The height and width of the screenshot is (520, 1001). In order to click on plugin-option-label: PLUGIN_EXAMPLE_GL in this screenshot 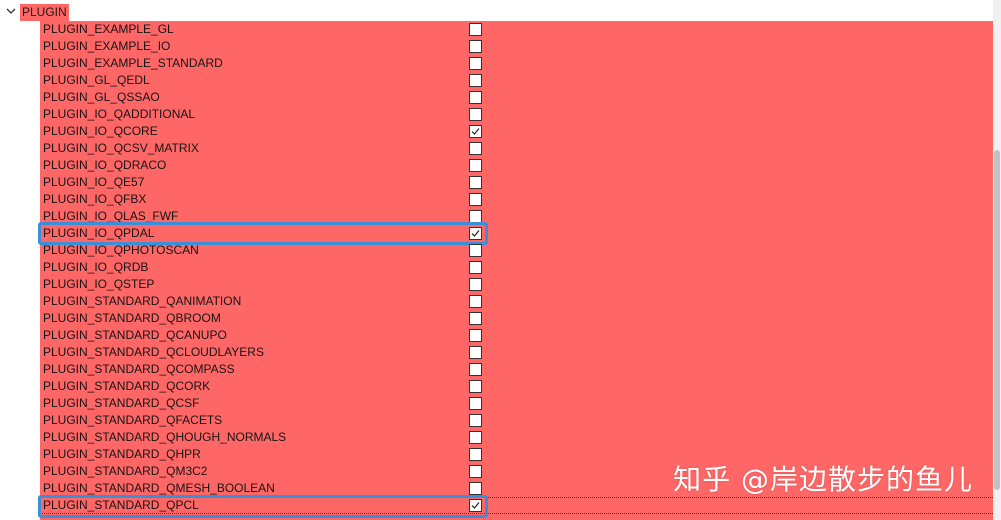, I will do `click(108, 29)`.